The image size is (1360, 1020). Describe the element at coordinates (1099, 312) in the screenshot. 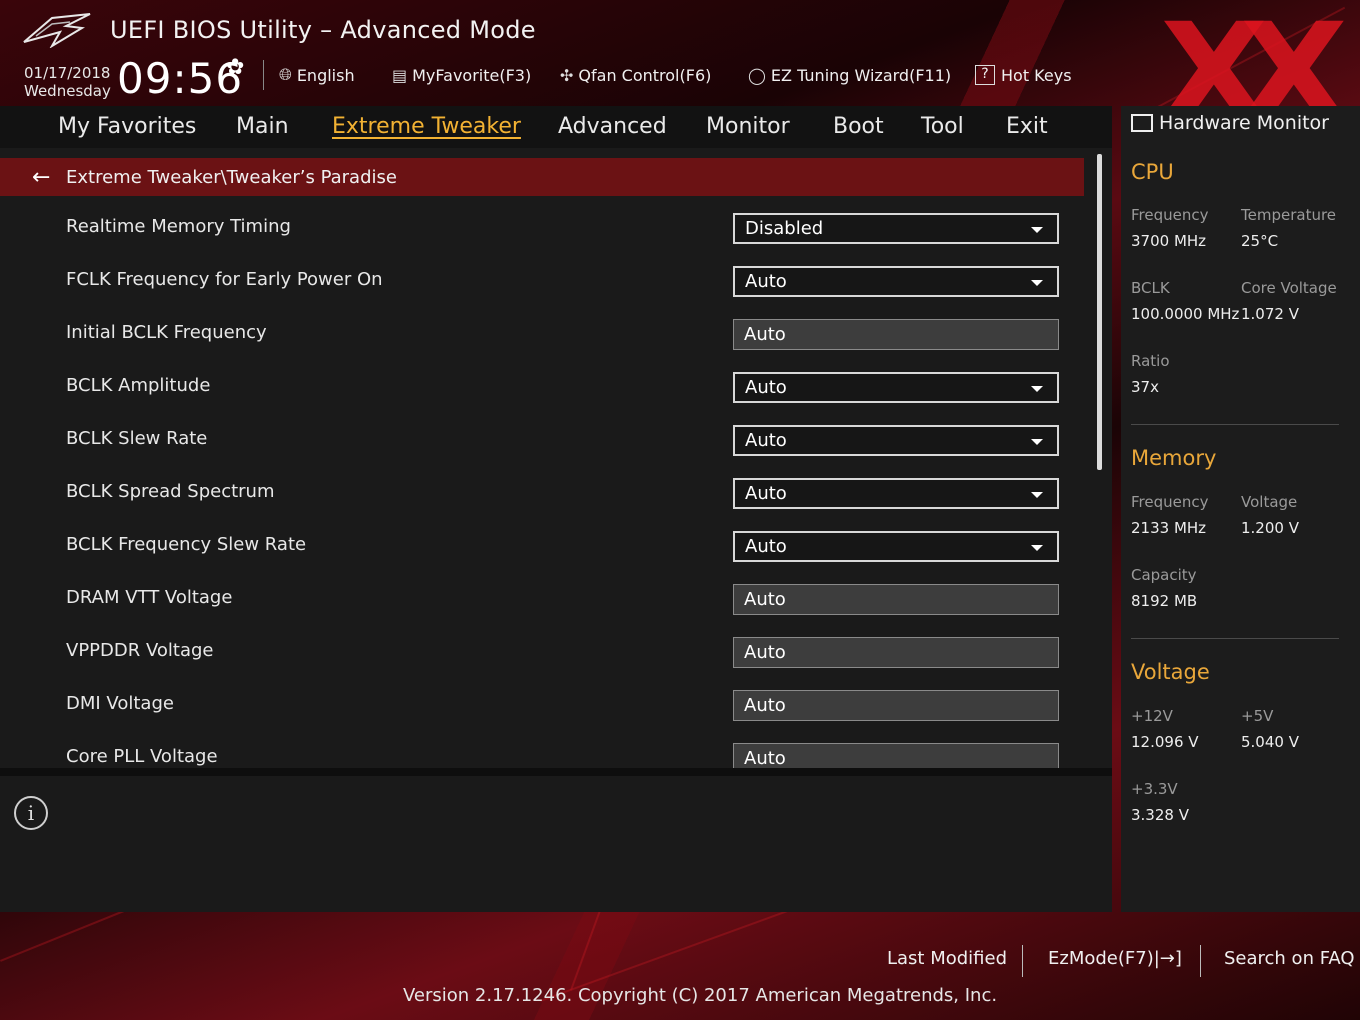

I see `settings-scrollbar` at that location.